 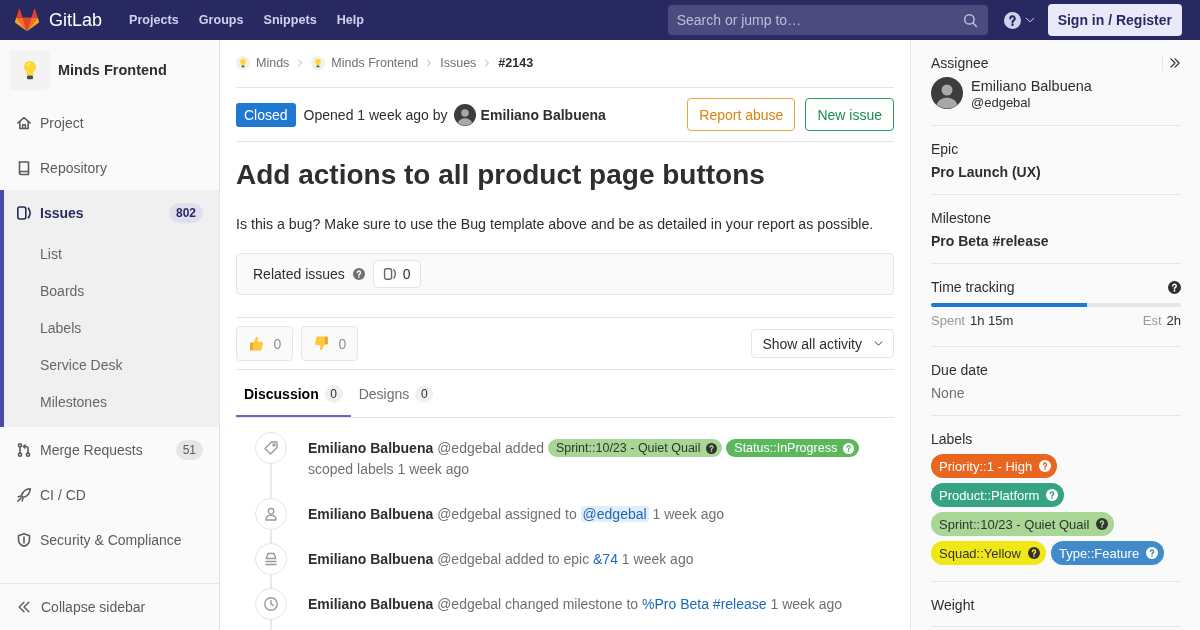 What do you see at coordinates (517, 514) in the screenshot?
I see `activity-note: Emiliano Balbuena @edgebal assigned to @edgebal 1 week ago` at bounding box center [517, 514].